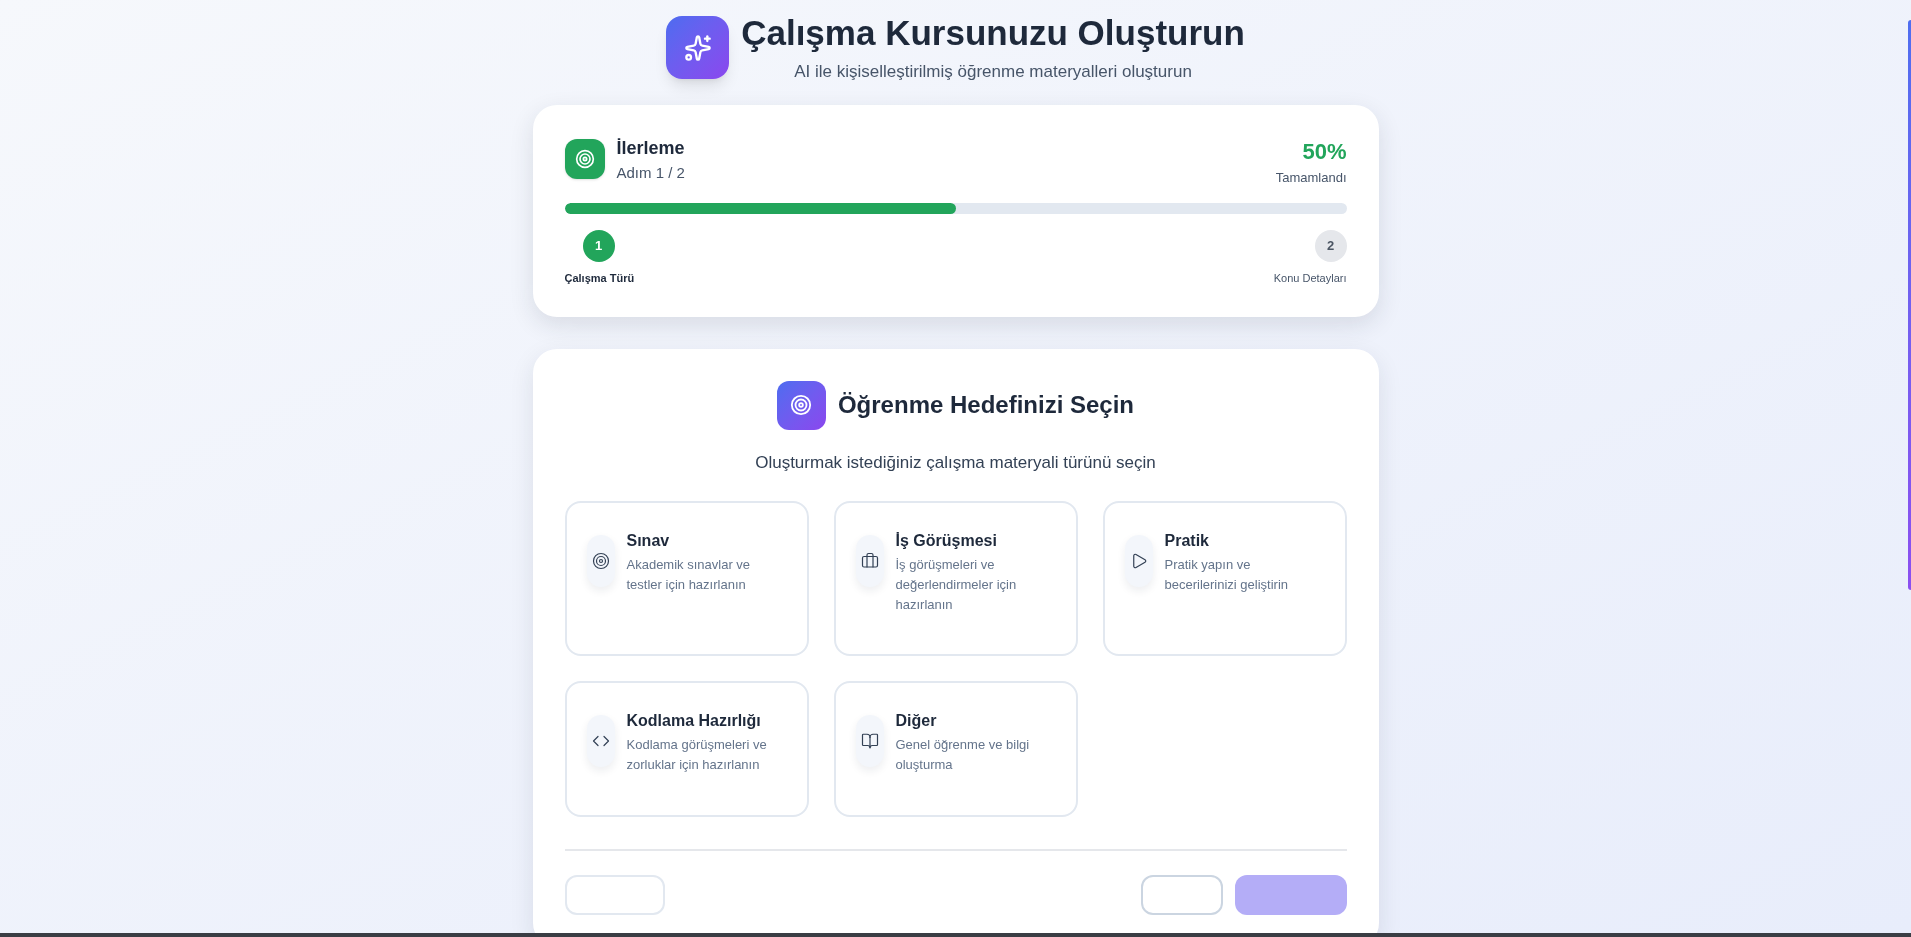  Describe the element at coordinates (599, 278) in the screenshot. I see `step-label: Çalışma Türü` at that location.